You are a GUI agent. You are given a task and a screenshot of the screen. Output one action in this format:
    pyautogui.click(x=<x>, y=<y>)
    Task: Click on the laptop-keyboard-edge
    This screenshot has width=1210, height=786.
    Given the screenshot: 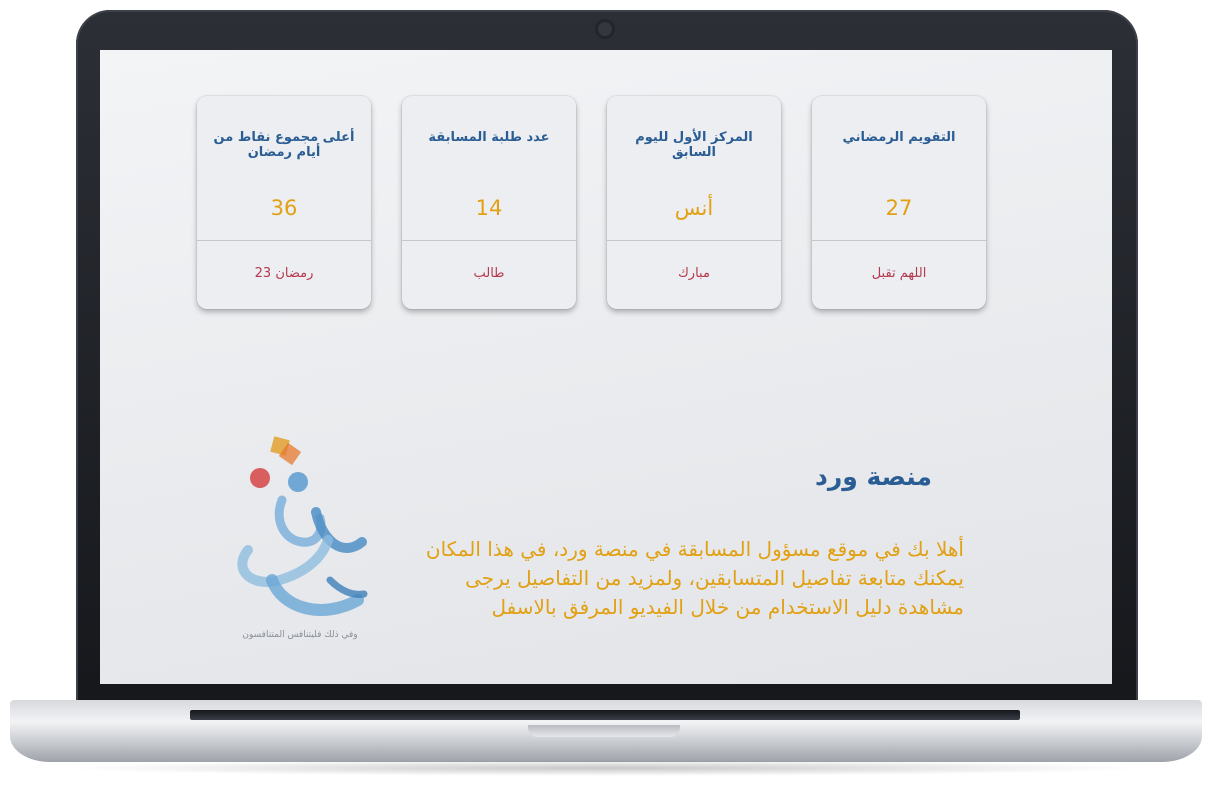 What is the action you would take?
    pyautogui.click(x=605, y=715)
    